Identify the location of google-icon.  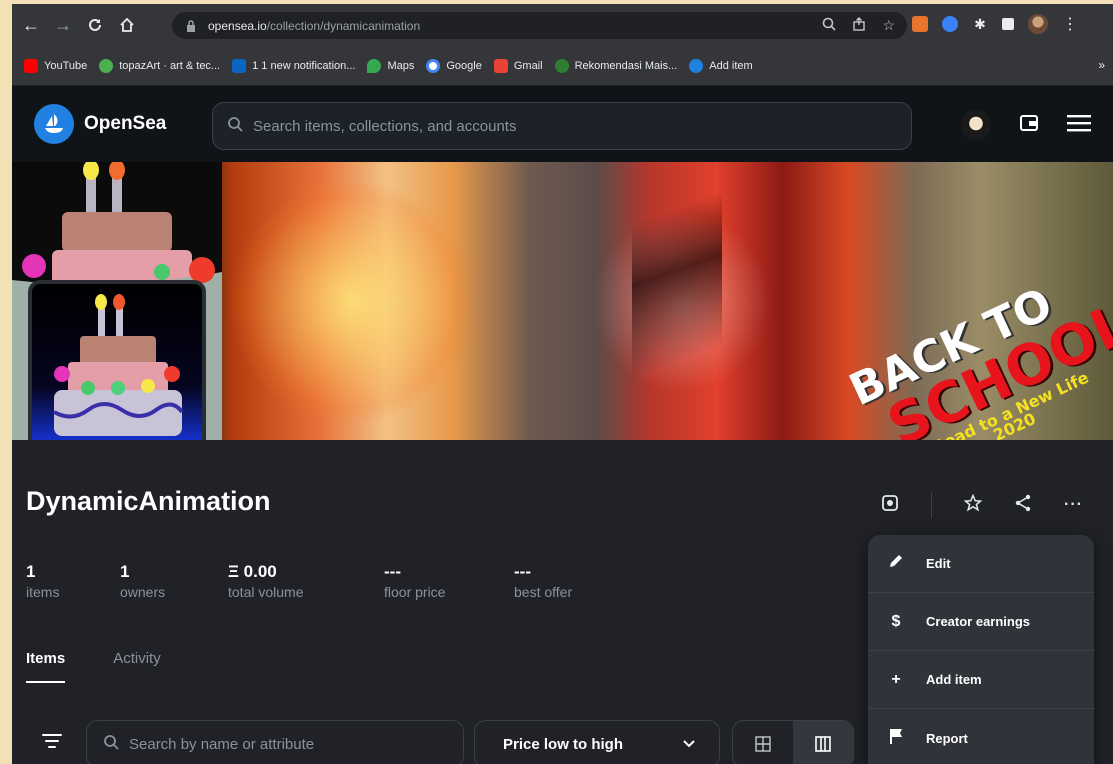
(433, 65).